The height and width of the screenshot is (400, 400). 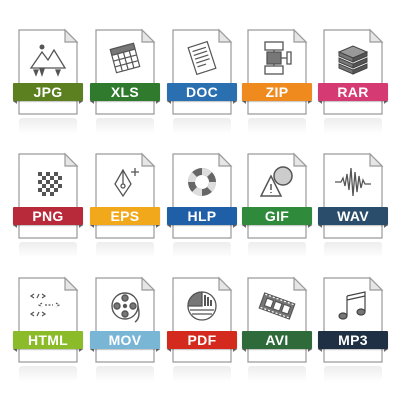 What do you see at coordinates (125, 182) in the screenshot?
I see `pen-tool-icon` at bounding box center [125, 182].